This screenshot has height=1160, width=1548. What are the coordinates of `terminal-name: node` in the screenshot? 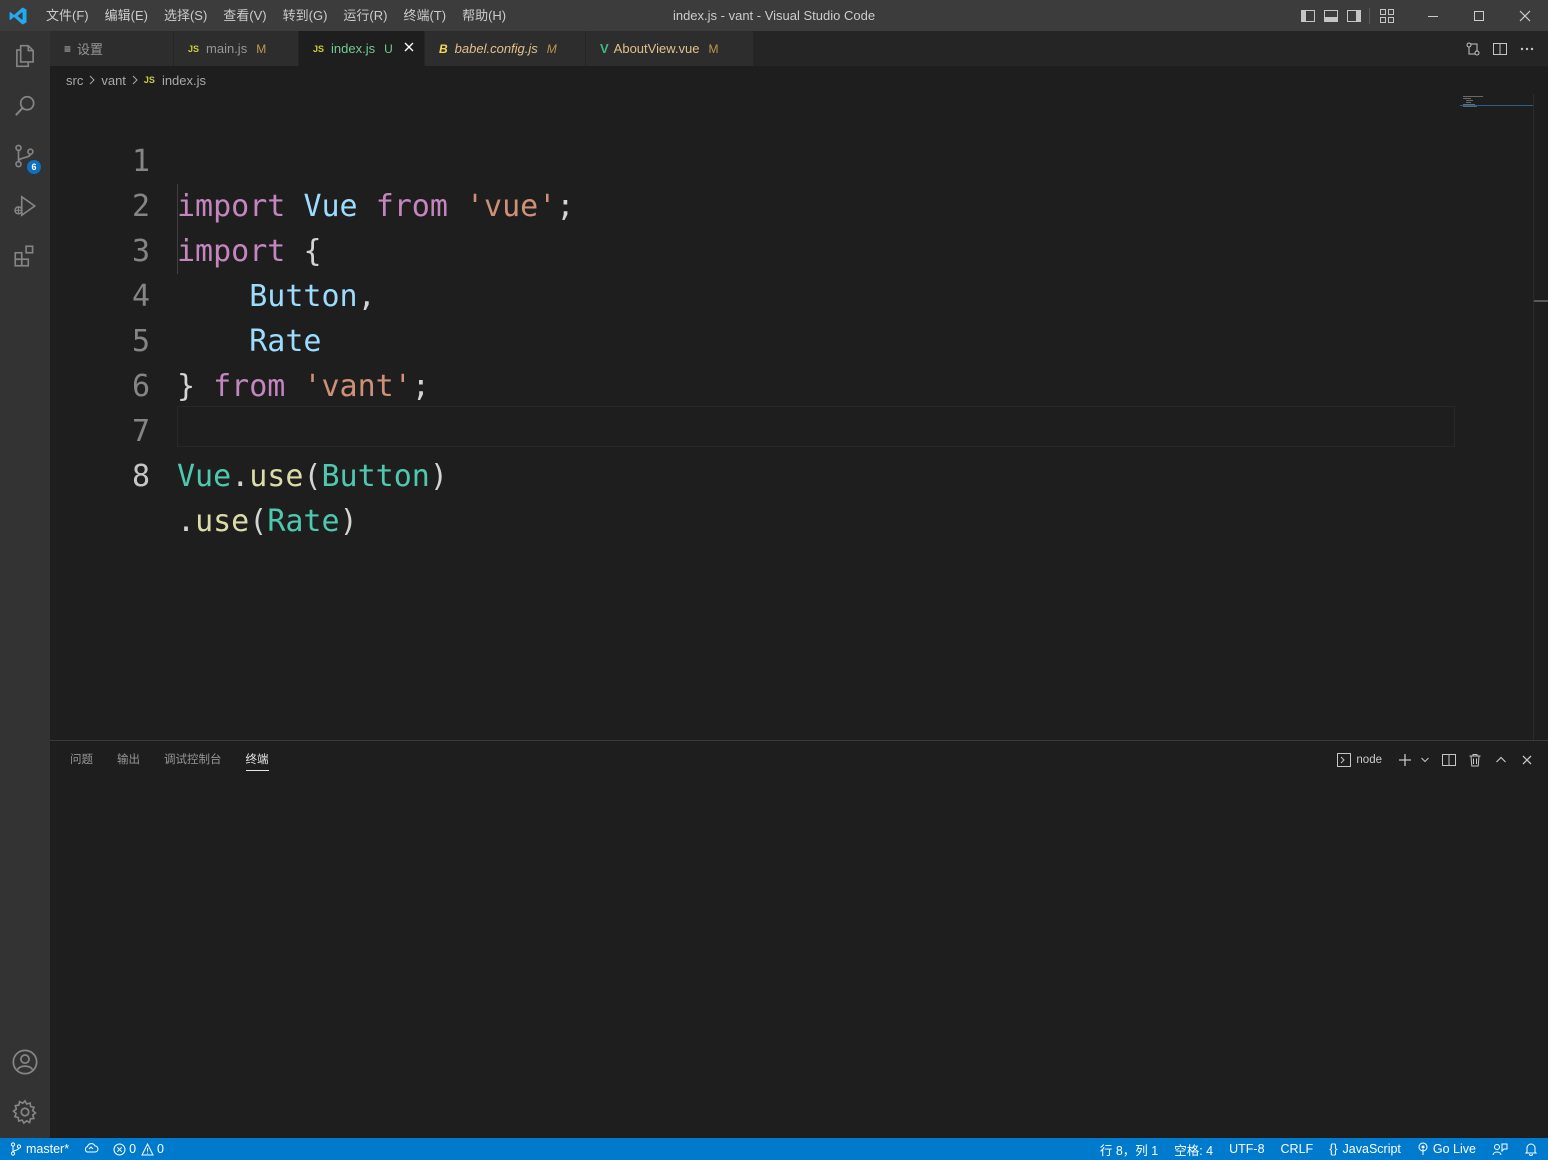 It's located at (1369, 760).